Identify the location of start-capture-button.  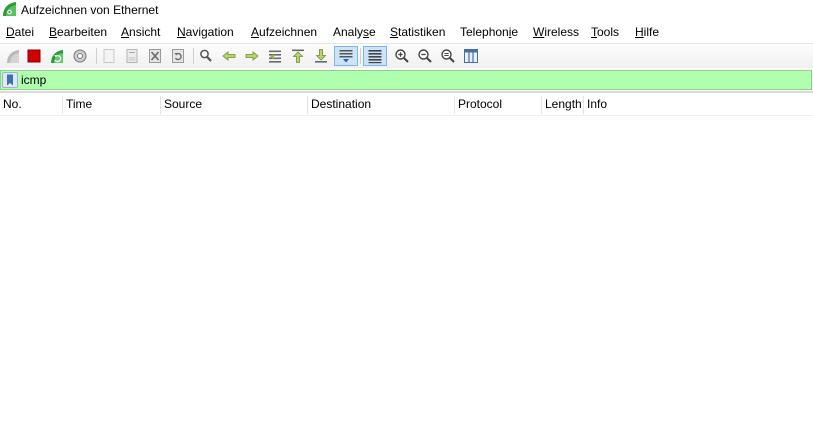
(13, 56).